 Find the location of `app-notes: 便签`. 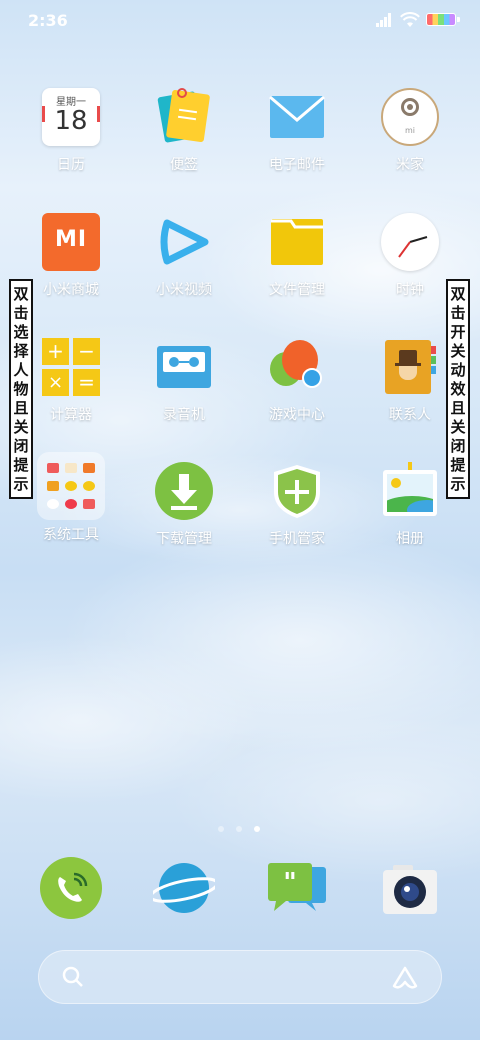

app-notes: 便签 is located at coordinates (184, 131).